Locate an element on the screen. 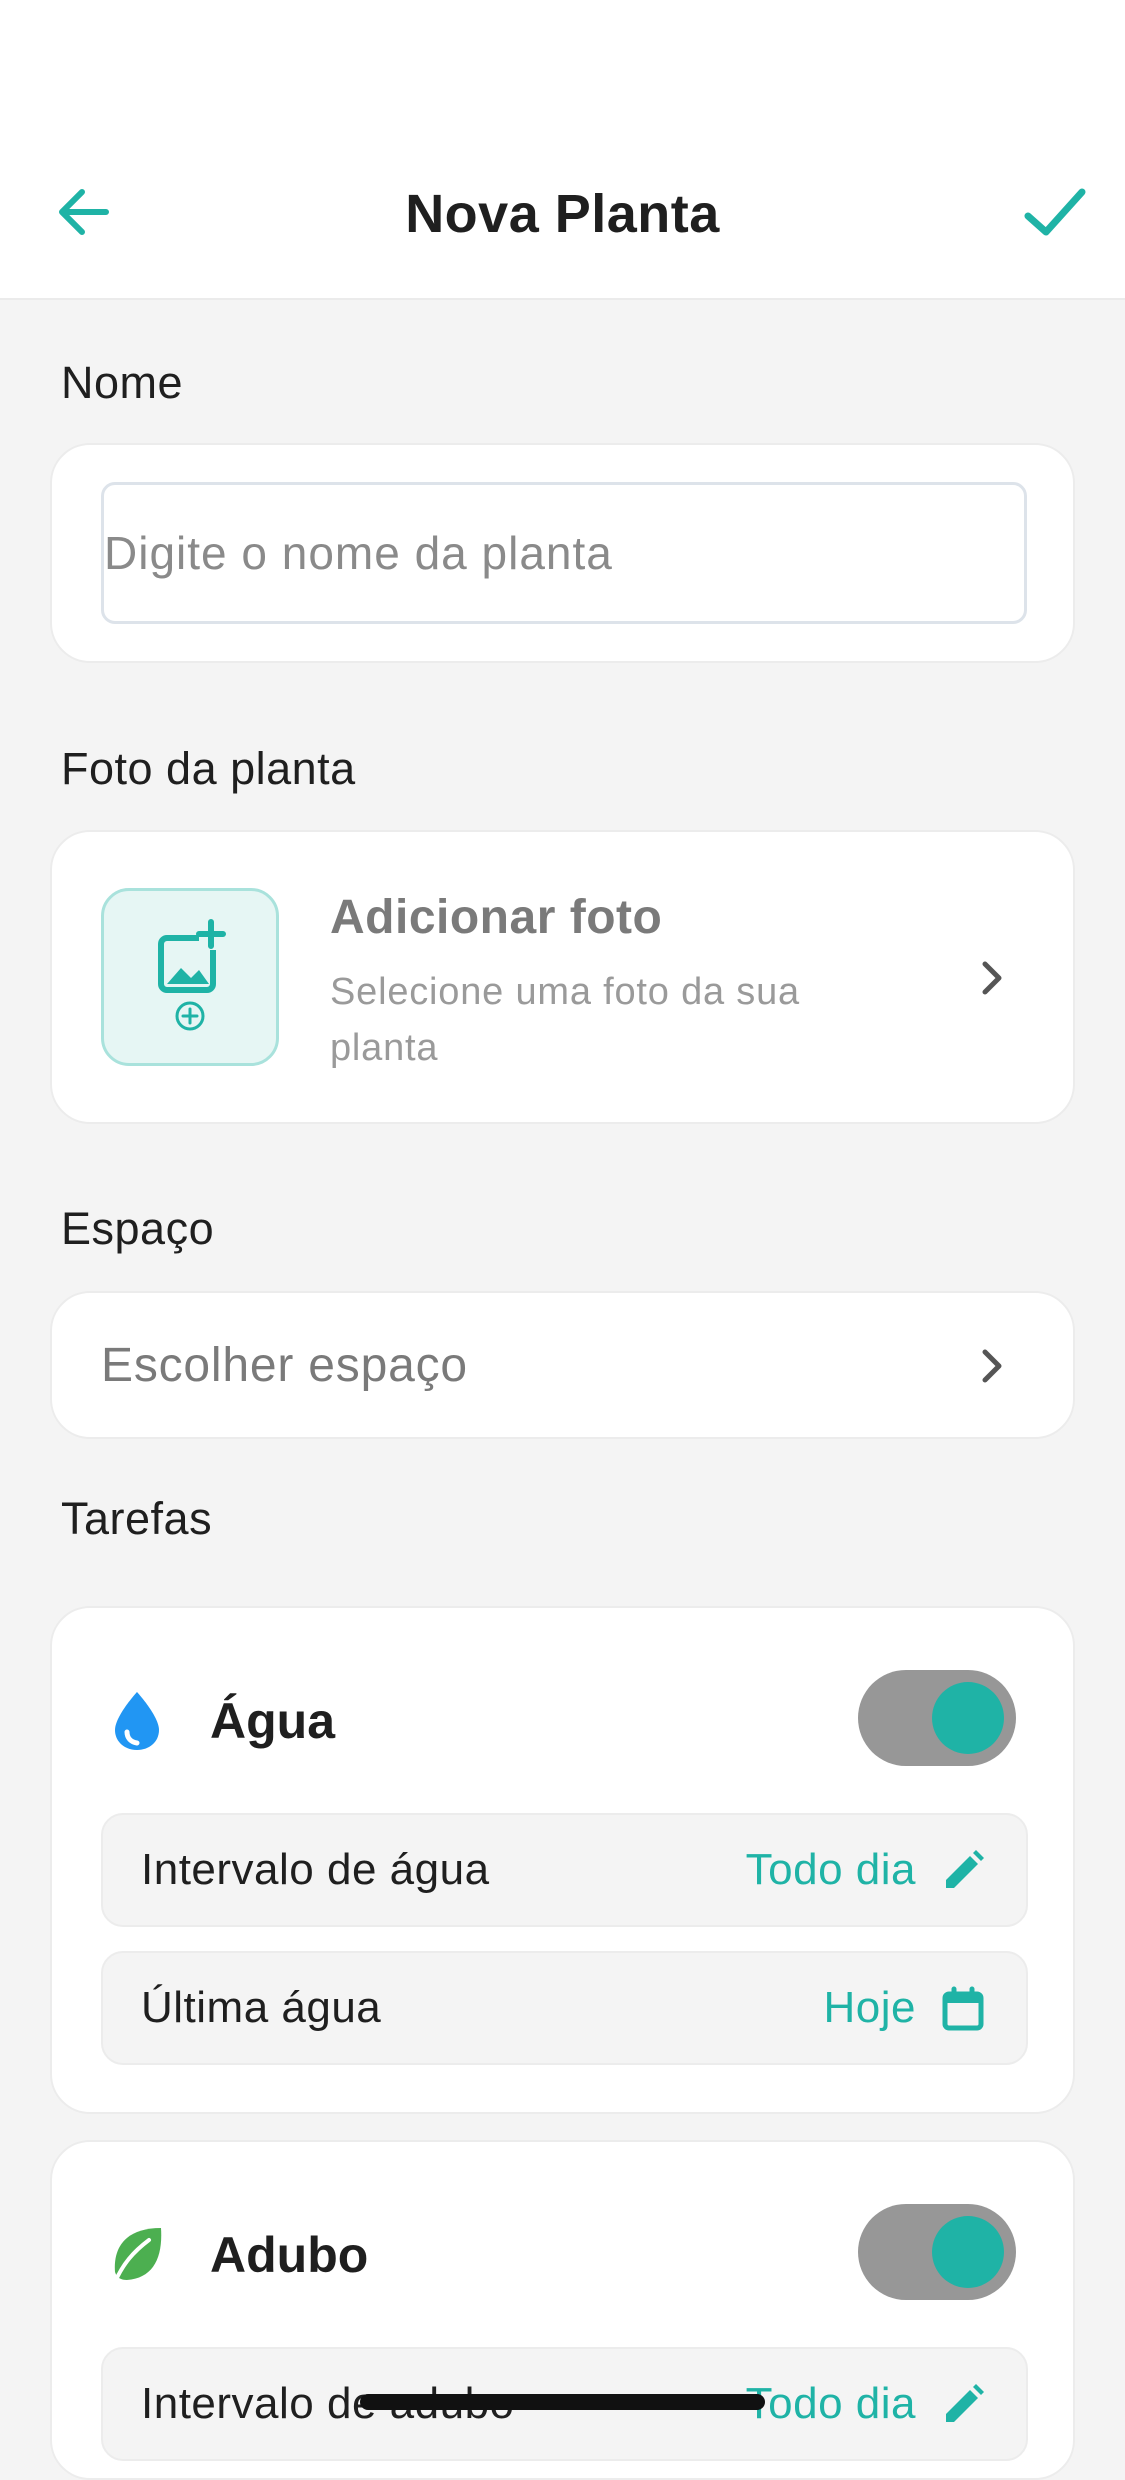  add-photo-icon is located at coordinates (192, 975).